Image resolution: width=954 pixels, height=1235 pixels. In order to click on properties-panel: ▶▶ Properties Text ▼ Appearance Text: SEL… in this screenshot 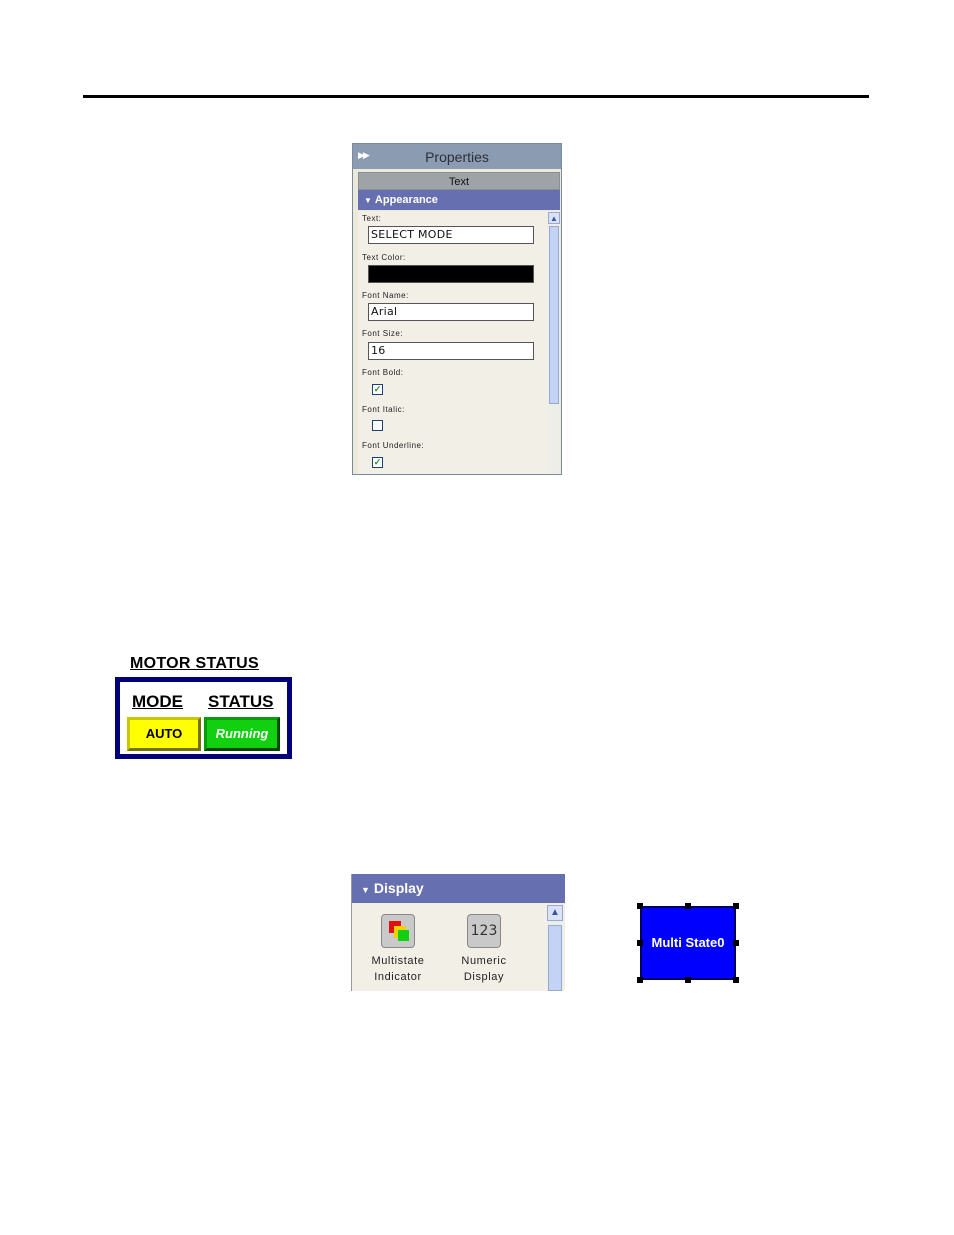, I will do `click(457, 309)`.